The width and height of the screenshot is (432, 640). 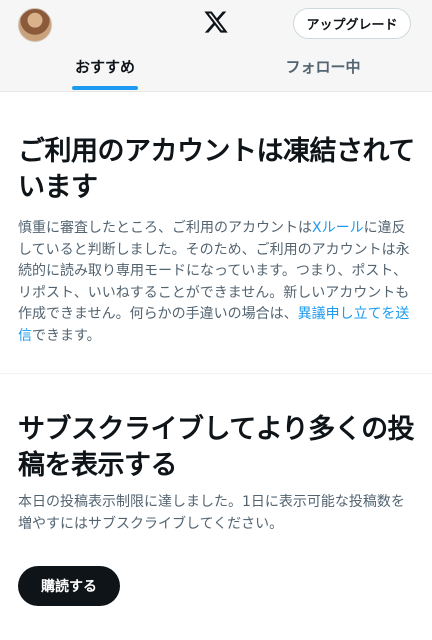 I want to click on x-logo-icon, so click(x=216, y=22).